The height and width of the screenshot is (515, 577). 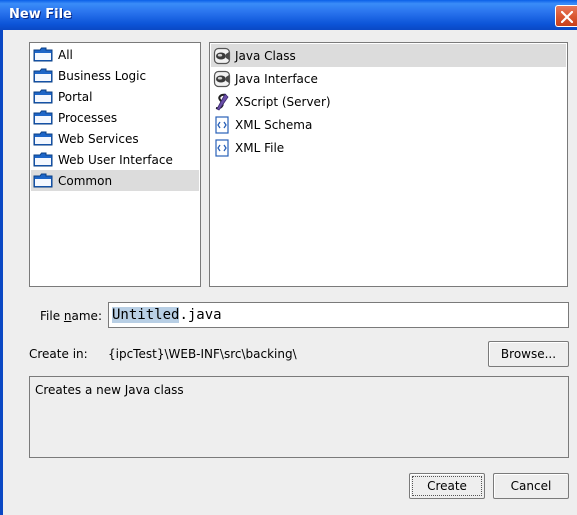 What do you see at coordinates (115, 180) in the screenshot?
I see `category-item: Common` at bounding box center [115, 180].